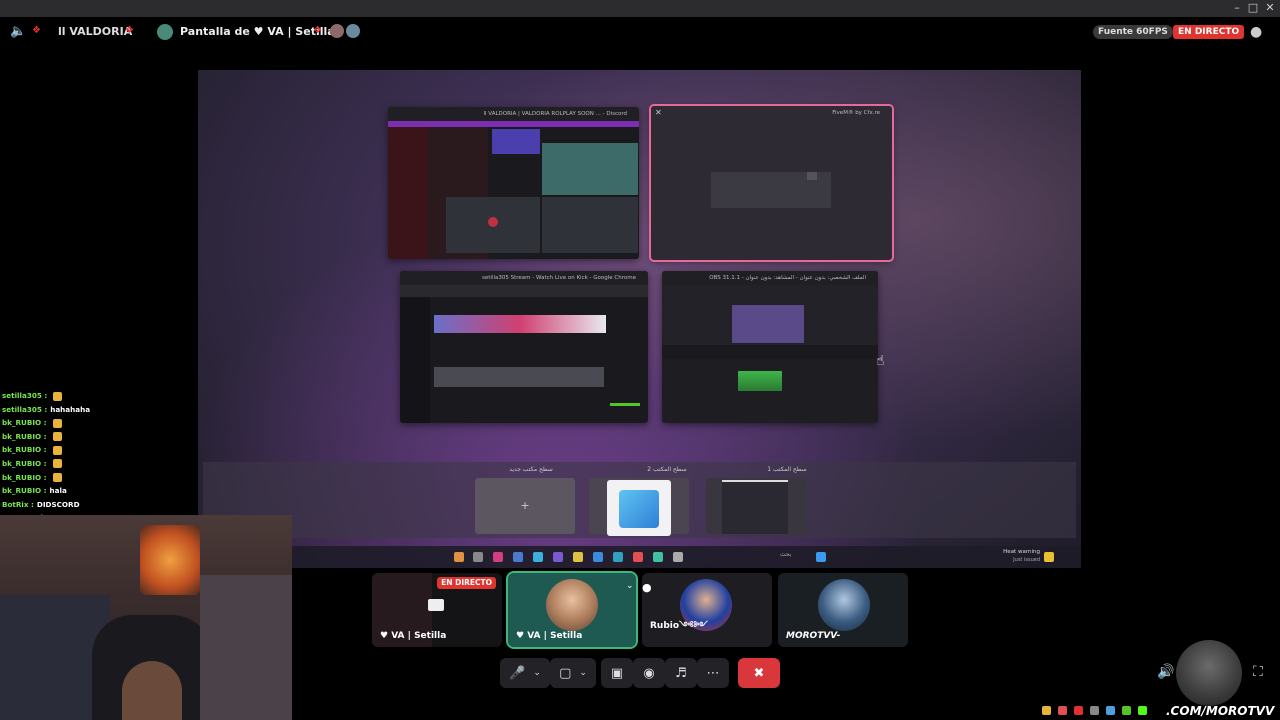  I want to click on chat-message: BotRix : DIDSCORD, so click(67, 505).